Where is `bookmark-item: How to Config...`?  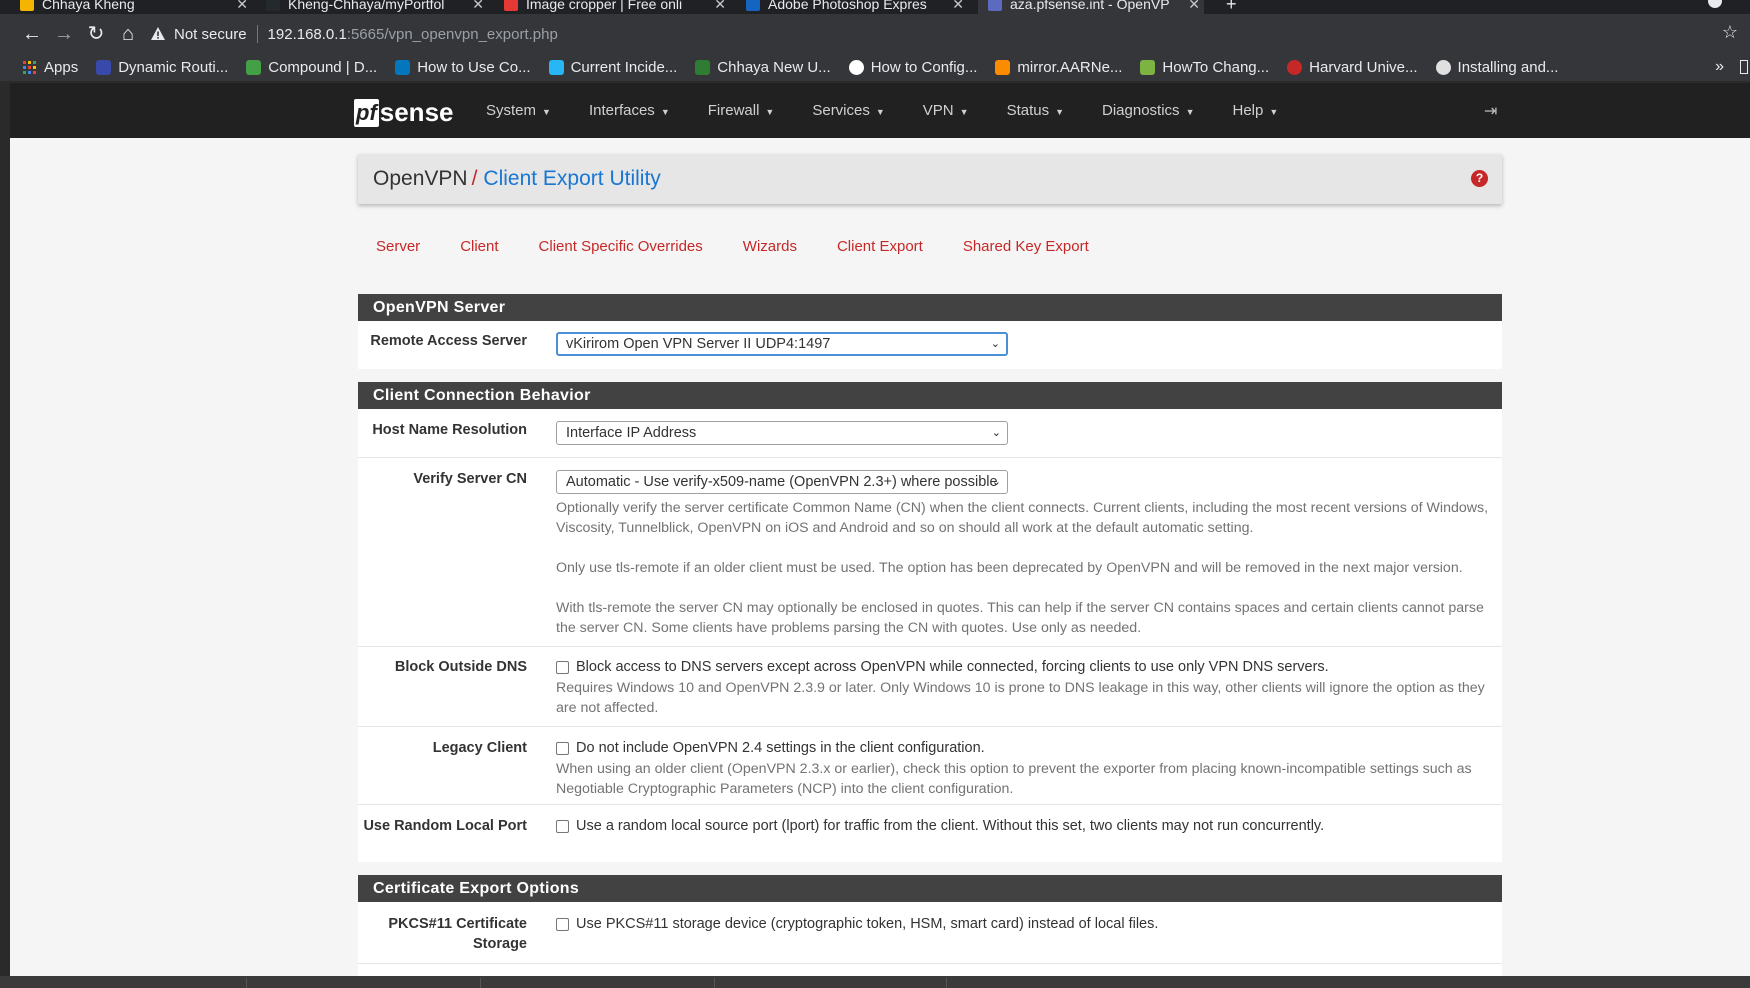 bookmark-item: How to Config... is located at coordinates (913, 67).